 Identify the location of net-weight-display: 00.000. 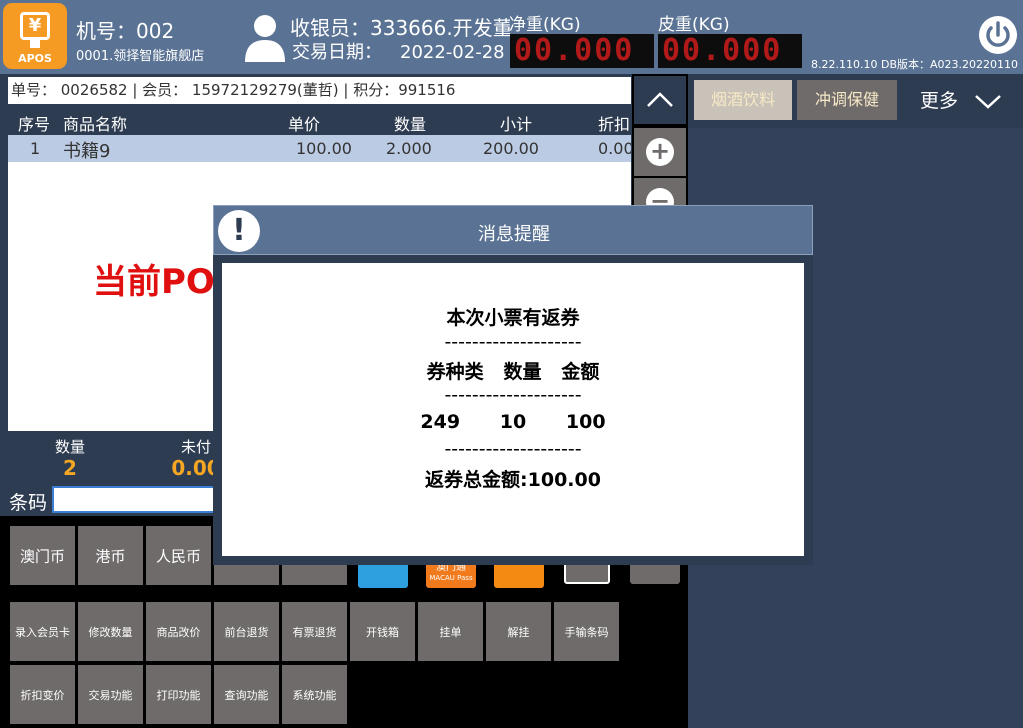
(582, 51).